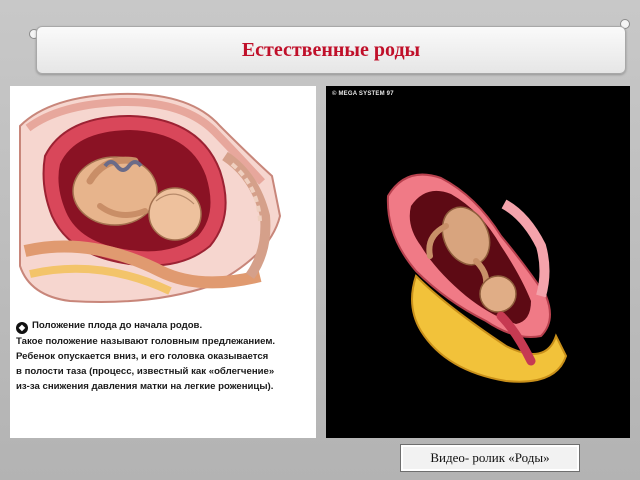 The image size is (640, 480). I want to click on caption-line: Положение плода до начала родов., so click(117, 325).